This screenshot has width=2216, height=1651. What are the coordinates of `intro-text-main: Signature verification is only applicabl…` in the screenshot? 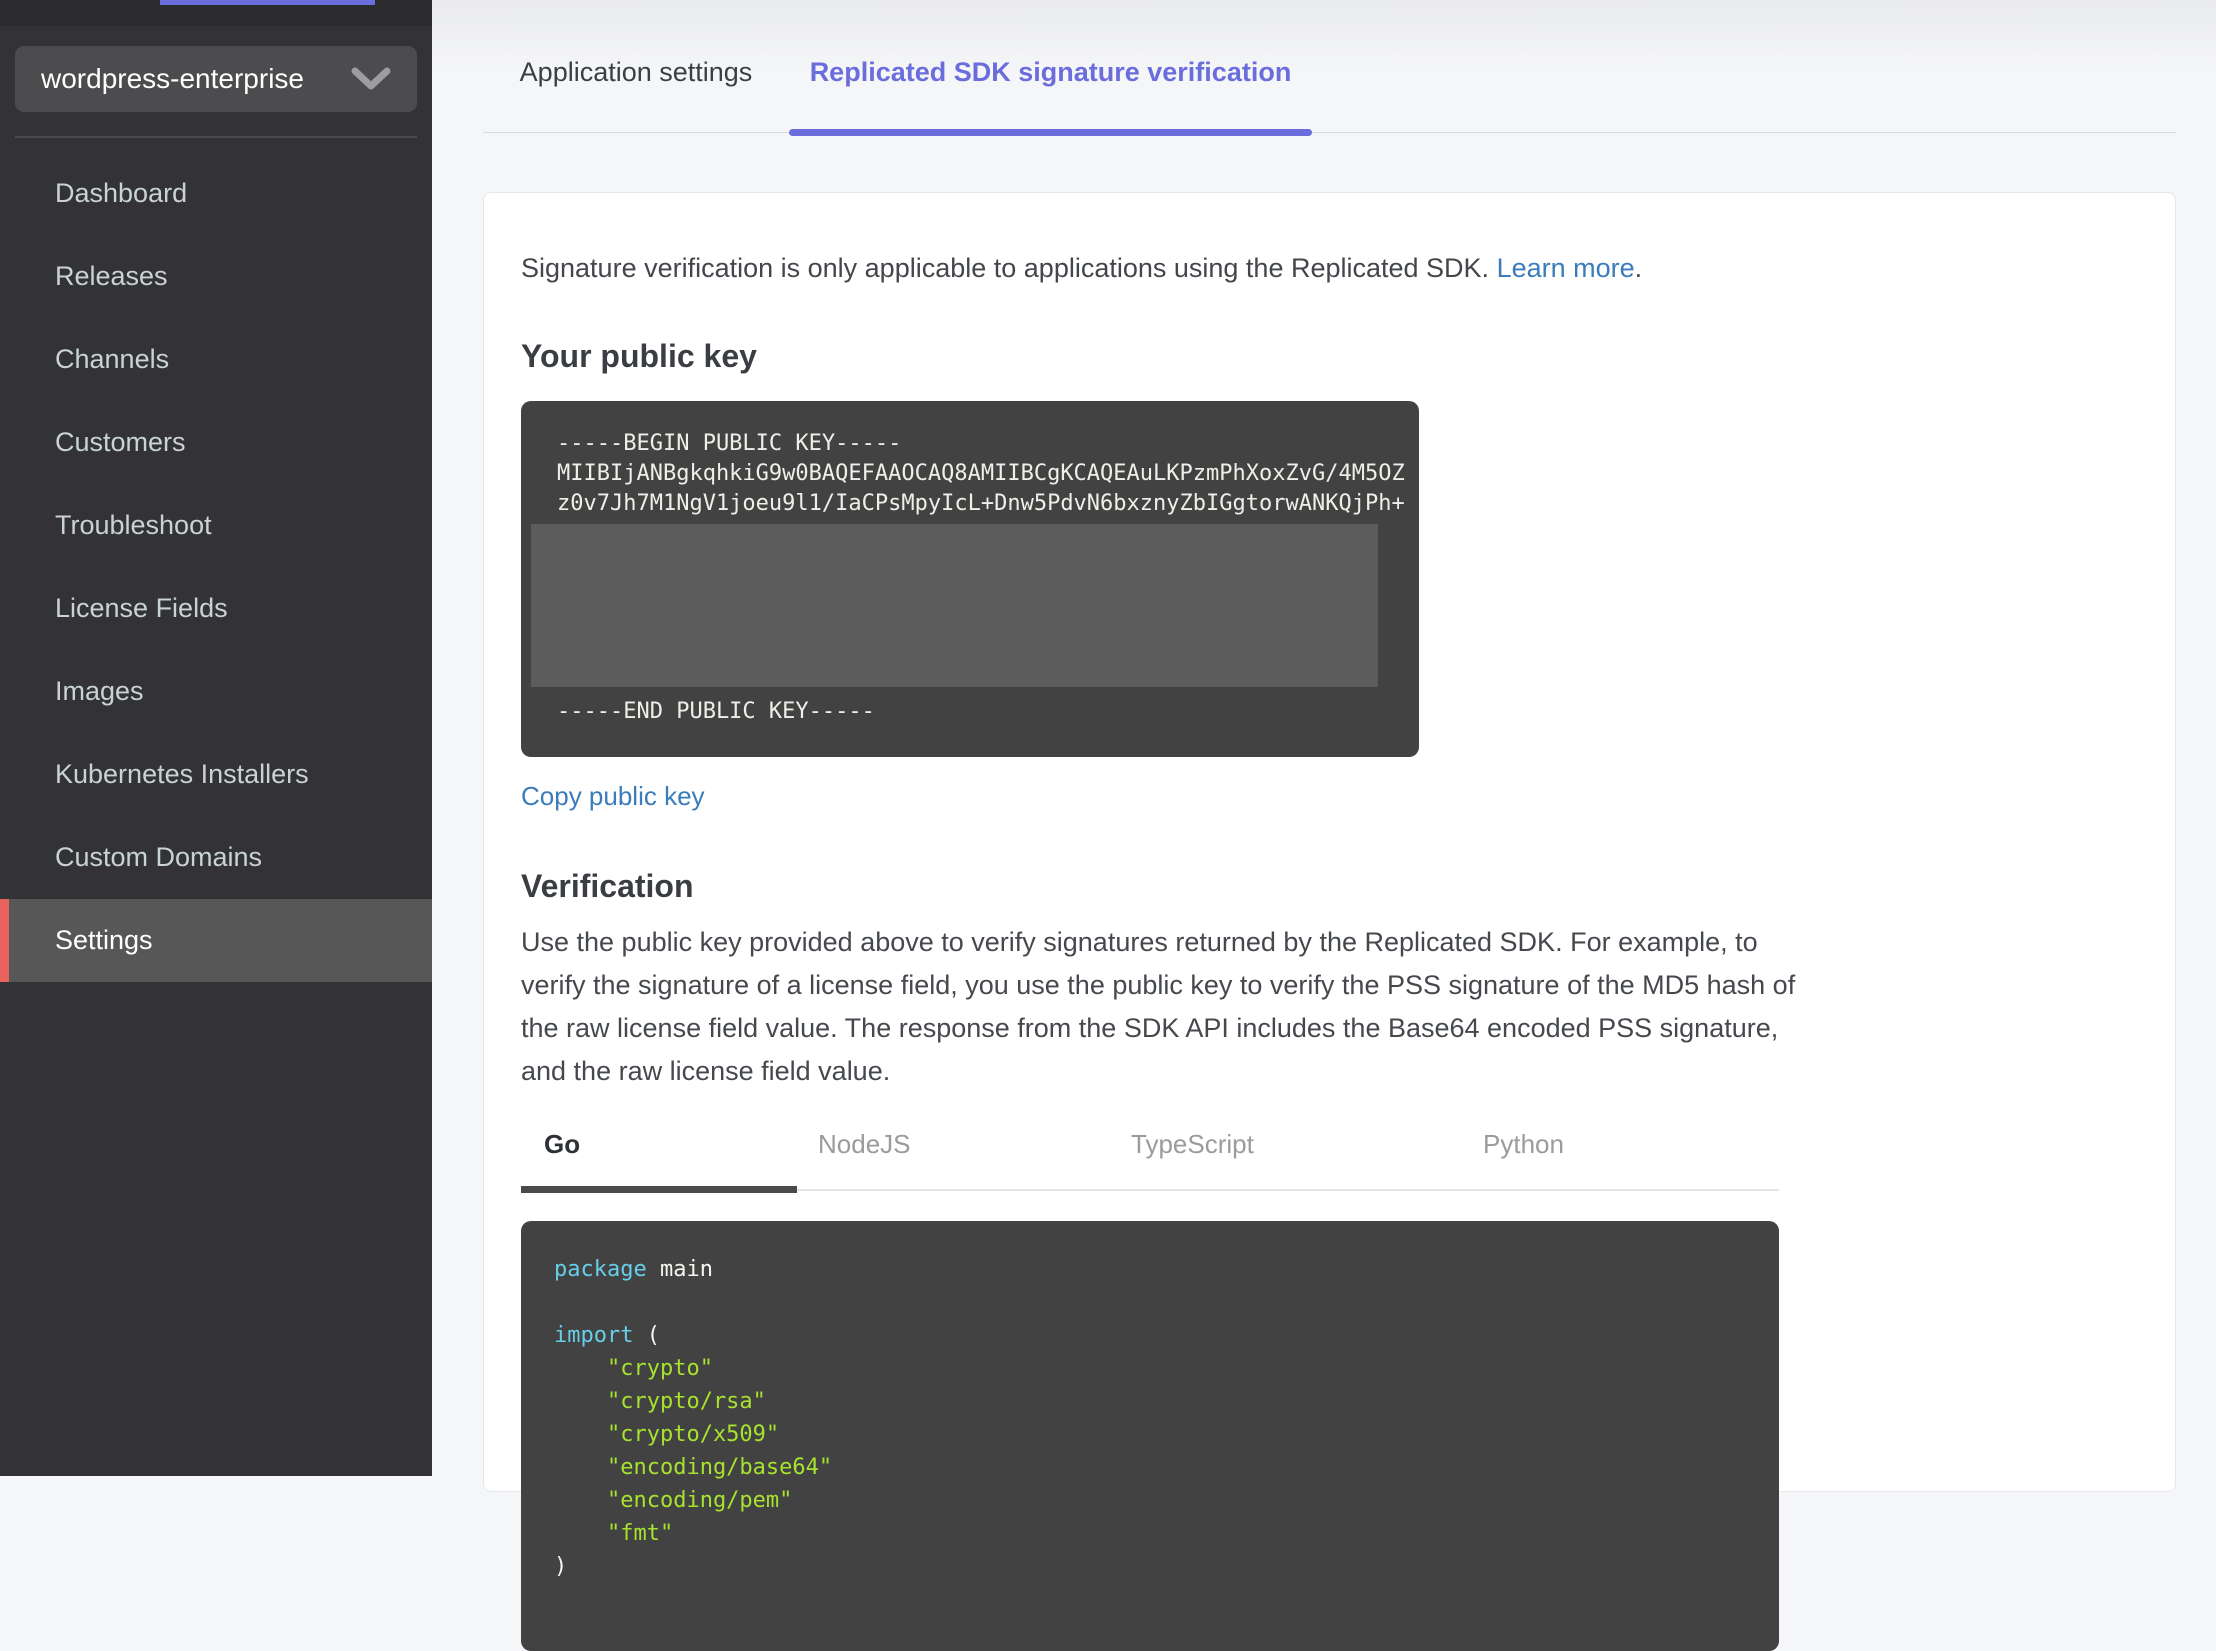 It's located at (1009, 268).